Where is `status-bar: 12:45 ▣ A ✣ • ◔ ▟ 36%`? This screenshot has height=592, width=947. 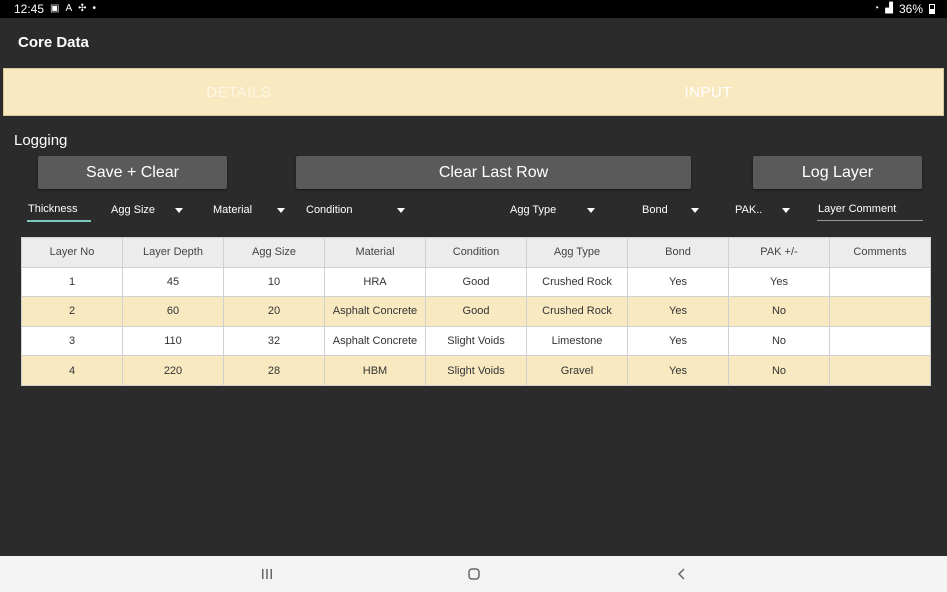
status-bar: 12:45 ▣ A ✣ • ◔ ▟ 36% is located at coordinates (473, 9).